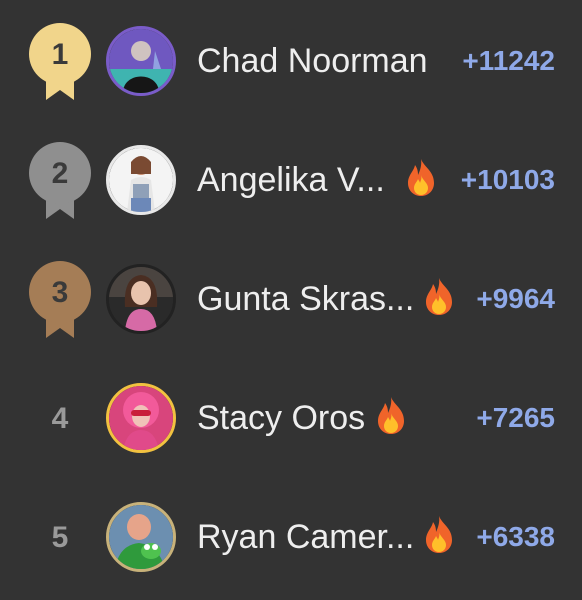 The width and height of the screenshot is (582, 600). Describe the element at coordinates (60, 418) in the screenshot. I see `rank-number: 4` at that location.